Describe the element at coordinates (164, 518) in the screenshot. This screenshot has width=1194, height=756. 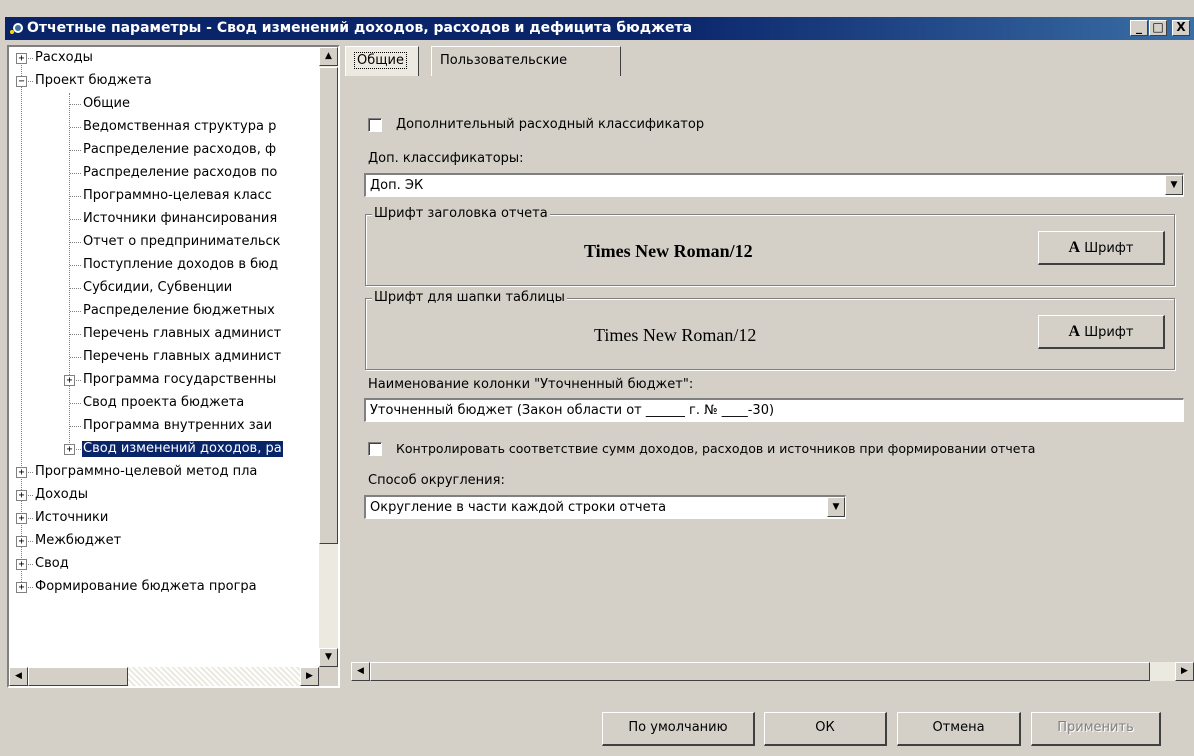
I see `tree-item: + Источники` at that location.